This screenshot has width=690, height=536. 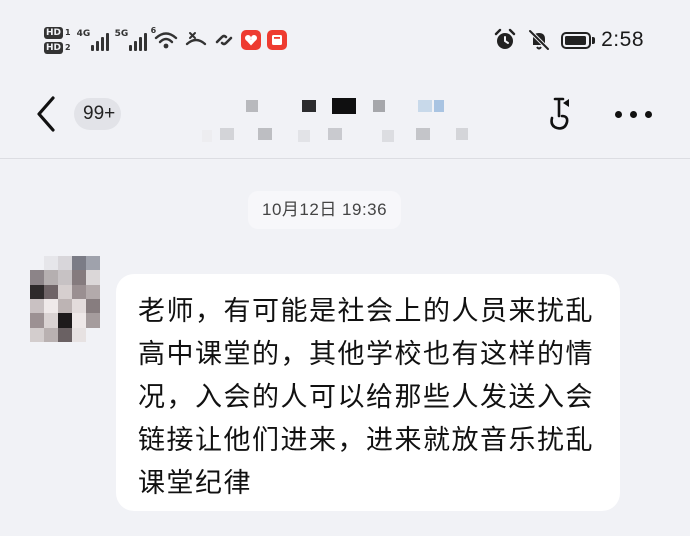 I want to click on hd-1-sub: 1, so click(x=68, y=32).